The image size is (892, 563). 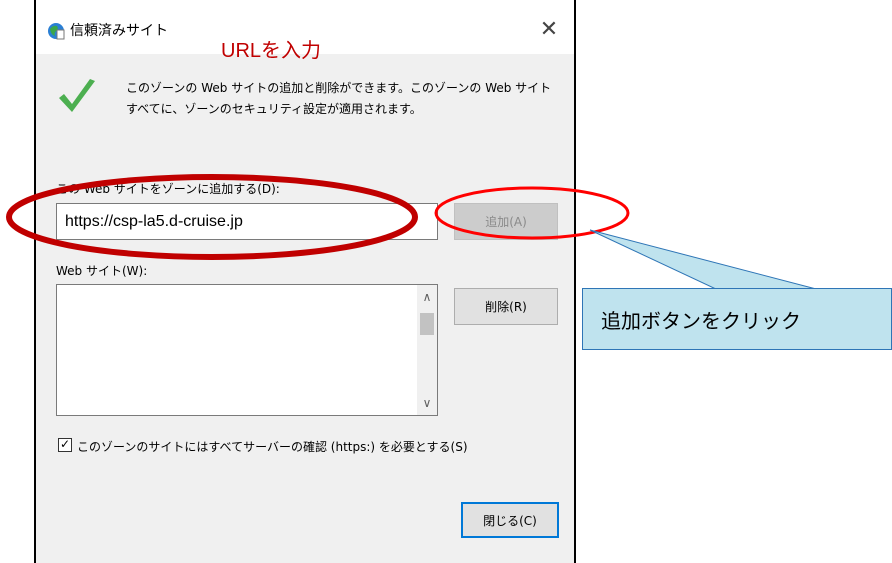 What do you see at coordinates (737, 319) in the screenshot?
I see `annotation-callout: 追加ボタンをクリック` at bounding box center [737, 319].